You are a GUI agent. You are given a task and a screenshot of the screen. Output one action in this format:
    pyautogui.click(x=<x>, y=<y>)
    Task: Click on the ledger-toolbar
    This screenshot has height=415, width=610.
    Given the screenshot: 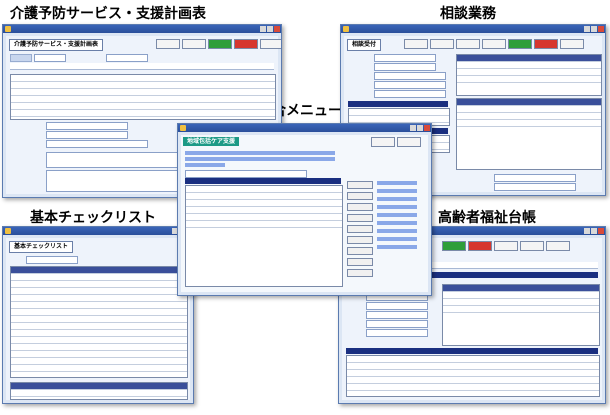 What is the action you would take?
    pyautogui.click(x=506, y=246)
    